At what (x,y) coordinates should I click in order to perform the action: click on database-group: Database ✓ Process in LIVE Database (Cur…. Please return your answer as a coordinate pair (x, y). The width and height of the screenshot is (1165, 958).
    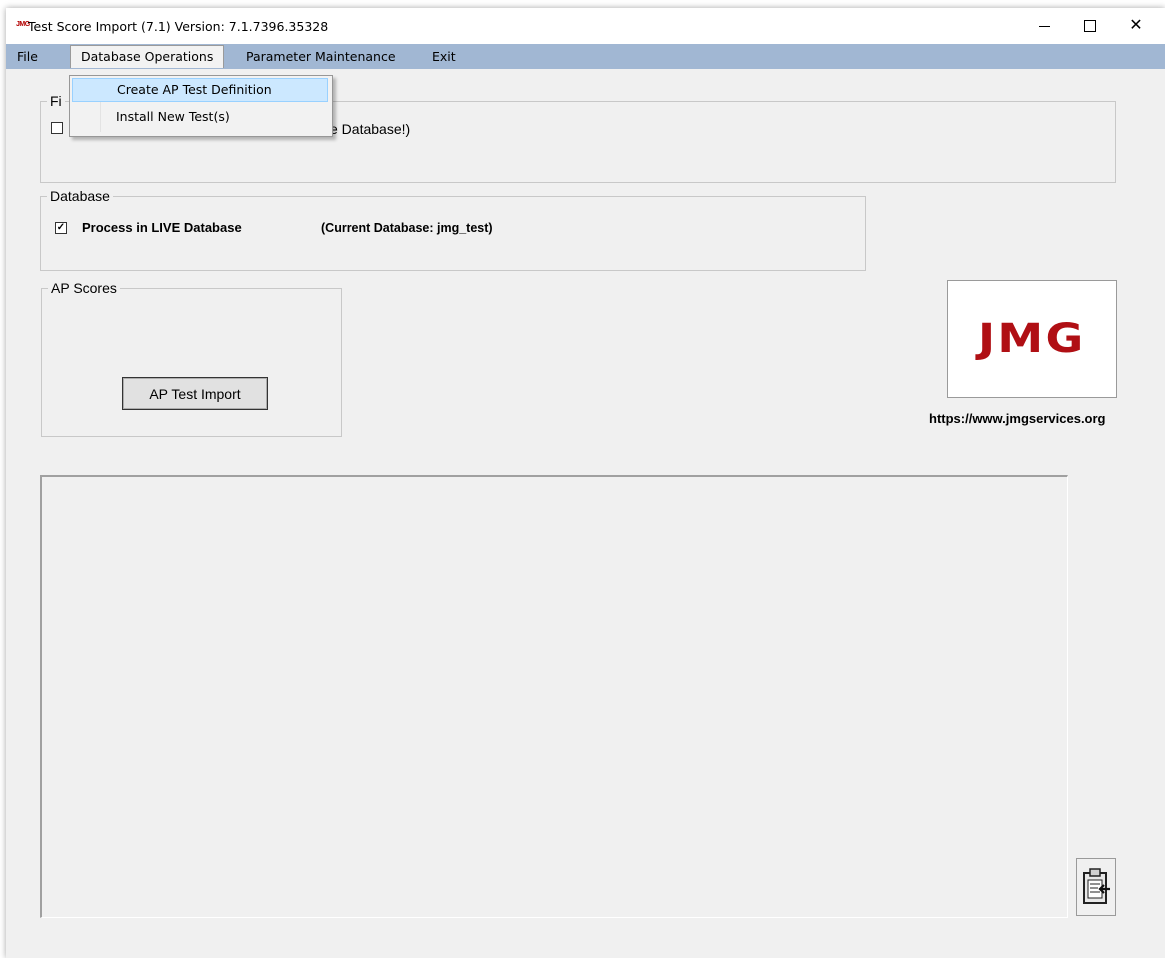
    Looking at the image, I should click on (453, 229).